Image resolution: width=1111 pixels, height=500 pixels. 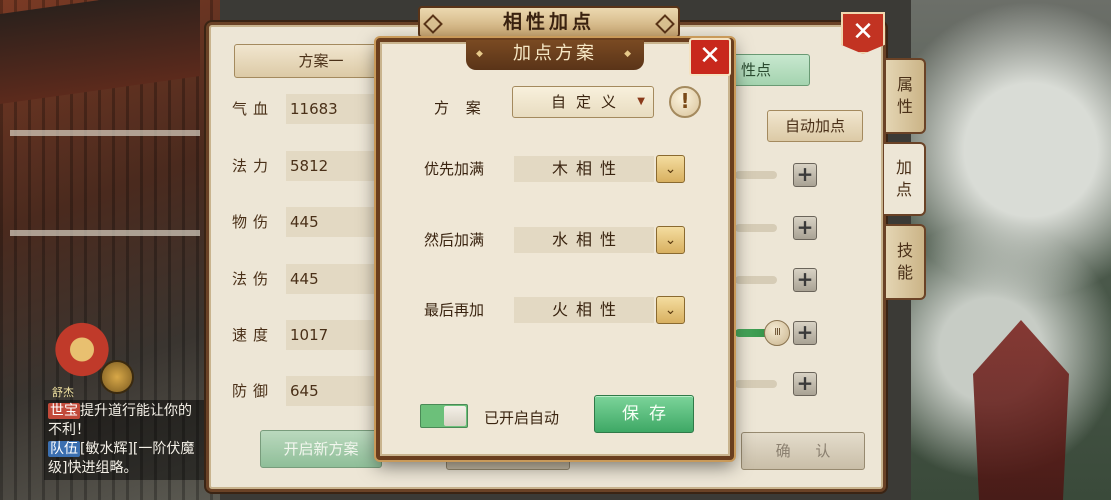 What do you see at coordinates (549, 22) in the screenshot?
I see `window-title: 相性加点` at bounding box center [549, 22].